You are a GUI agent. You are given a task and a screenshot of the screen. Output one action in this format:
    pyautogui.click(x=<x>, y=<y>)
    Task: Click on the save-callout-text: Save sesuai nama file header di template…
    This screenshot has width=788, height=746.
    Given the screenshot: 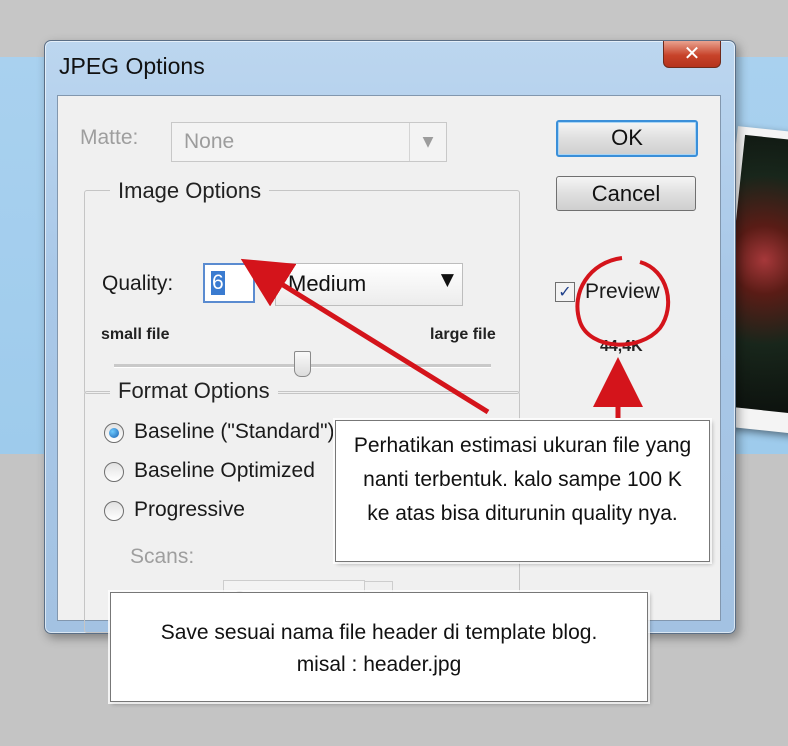 What is the action you would take?
    pyautogui.click(x=379, y=648)
    